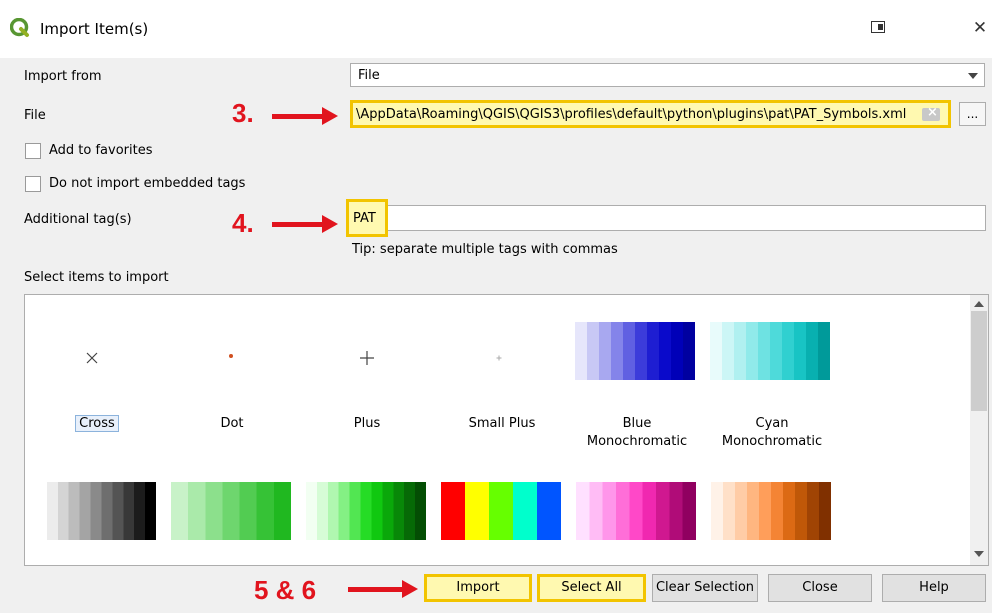 The width and height of the screenshot is (992, 613). What do you see at coordinates (478, 588) in the screenshot?
I see `import-button: Import` at bounding box center [478, 588].